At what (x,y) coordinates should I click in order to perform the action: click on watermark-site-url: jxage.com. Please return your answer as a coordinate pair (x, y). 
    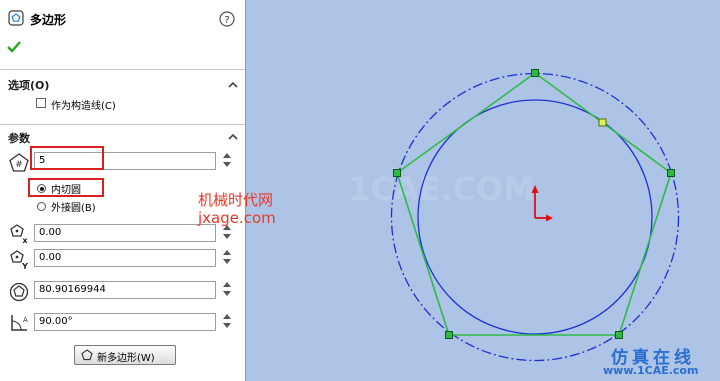
    Looking at the image, I should click on (237, 218).